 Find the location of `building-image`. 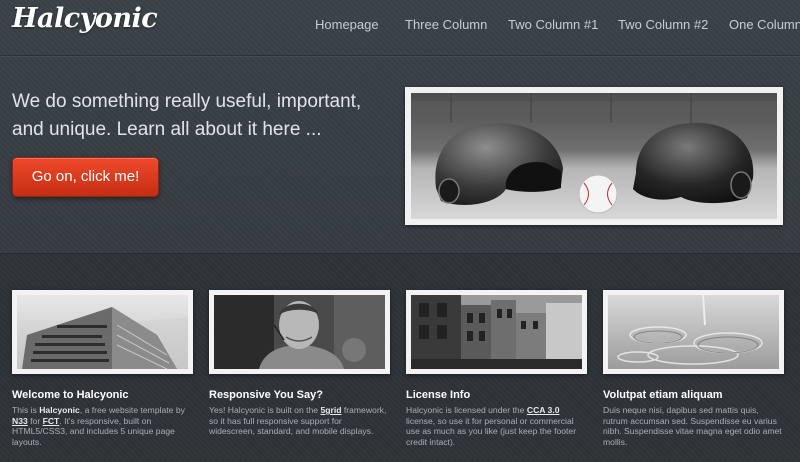

building-image is located at coordinates (102, 332).